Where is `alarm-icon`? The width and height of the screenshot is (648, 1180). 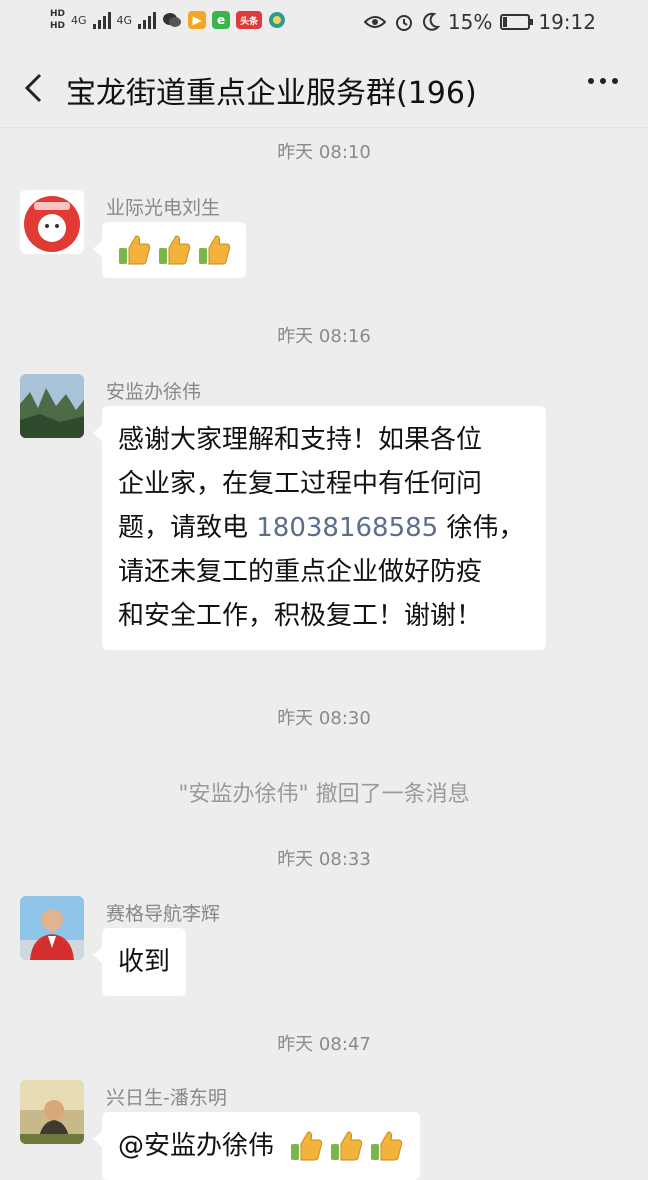 alarm-icon is located at coordinates (403, 23).